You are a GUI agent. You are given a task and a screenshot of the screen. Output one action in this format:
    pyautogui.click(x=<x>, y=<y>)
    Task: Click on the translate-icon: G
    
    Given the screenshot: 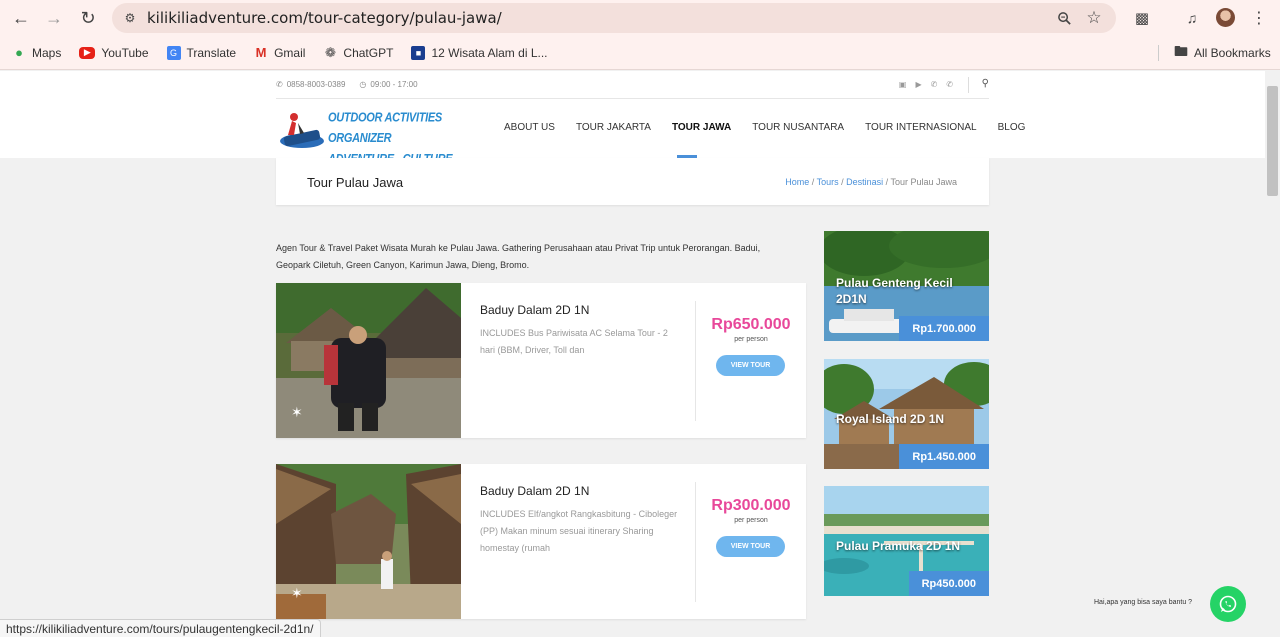 What is the action you would take?
    pyautogui.click(x=173, y=52)
    